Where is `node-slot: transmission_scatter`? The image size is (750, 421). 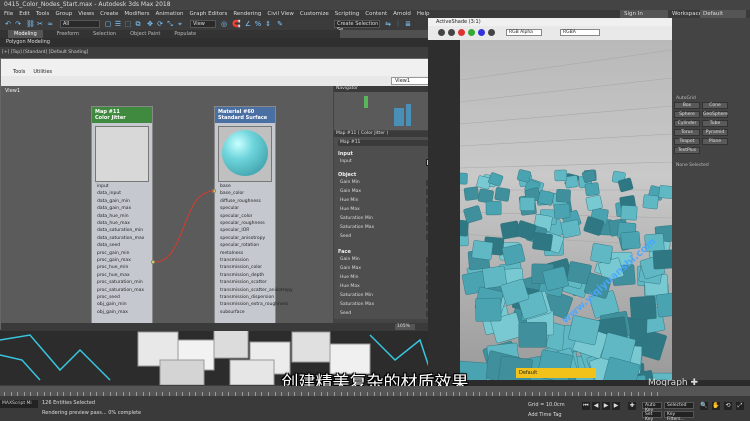
node-slot: transmission_scatter is located at coordinates (243, 282).